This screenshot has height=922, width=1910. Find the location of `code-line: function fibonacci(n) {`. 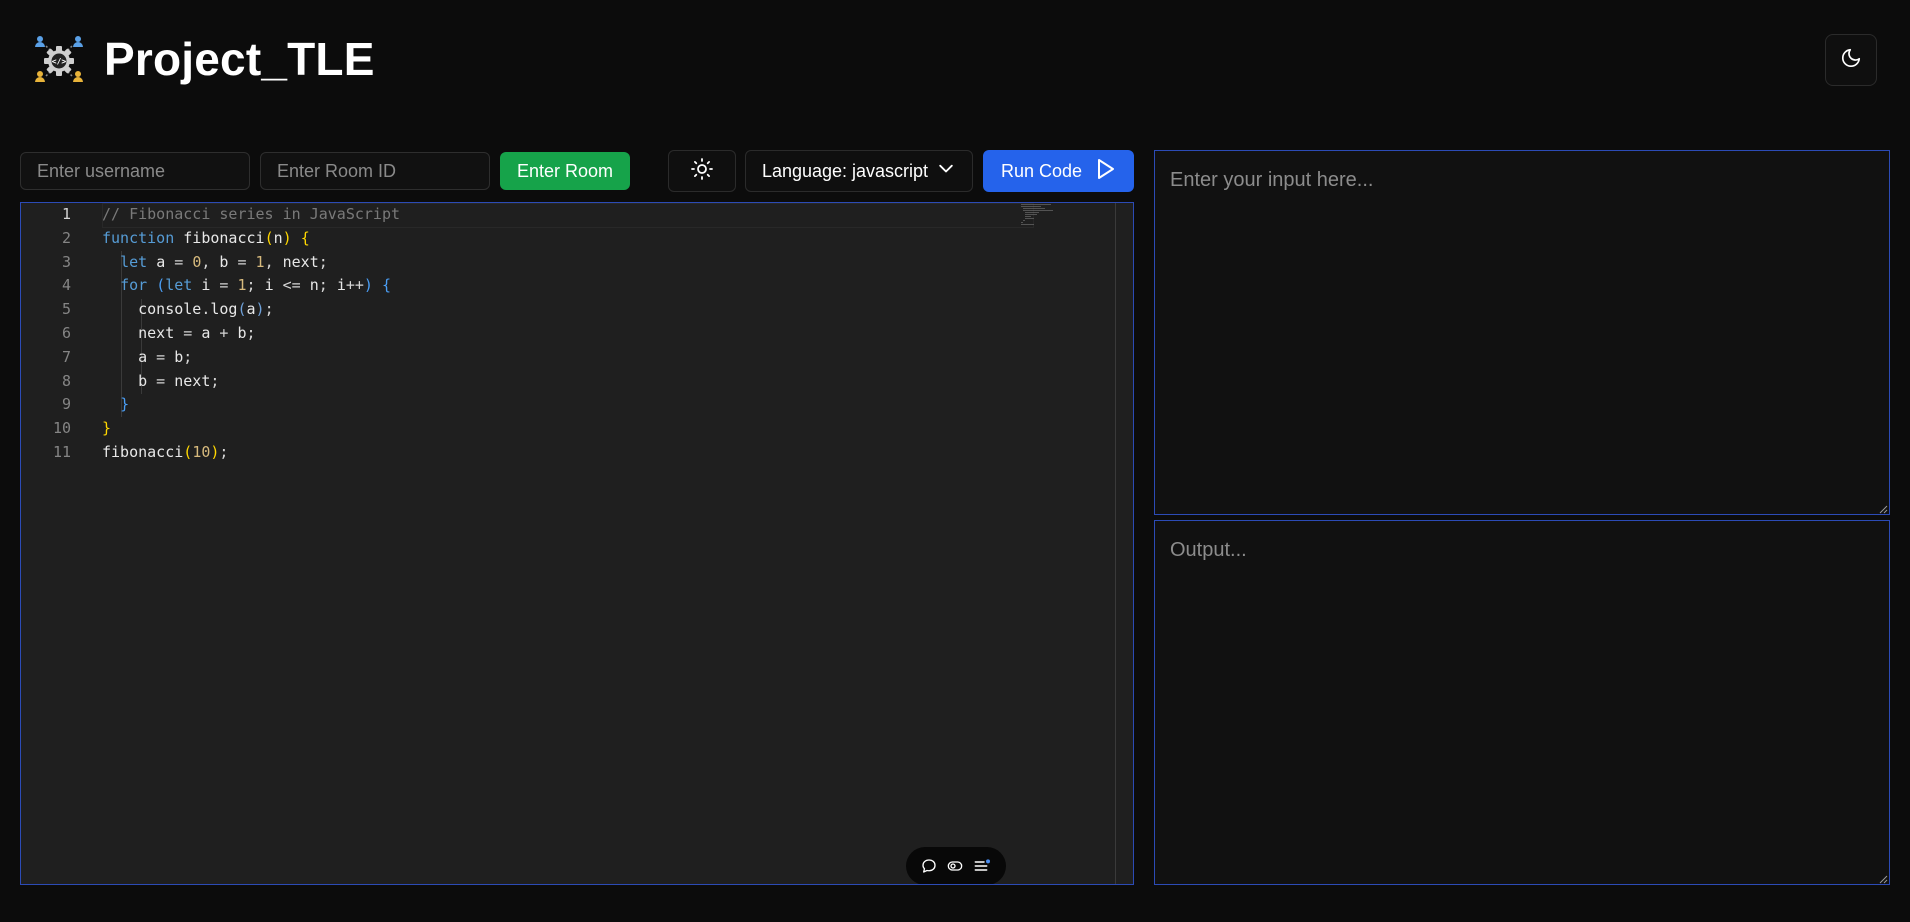

code-line: function fibonacci(n) { is located at coordinates (567, 239).